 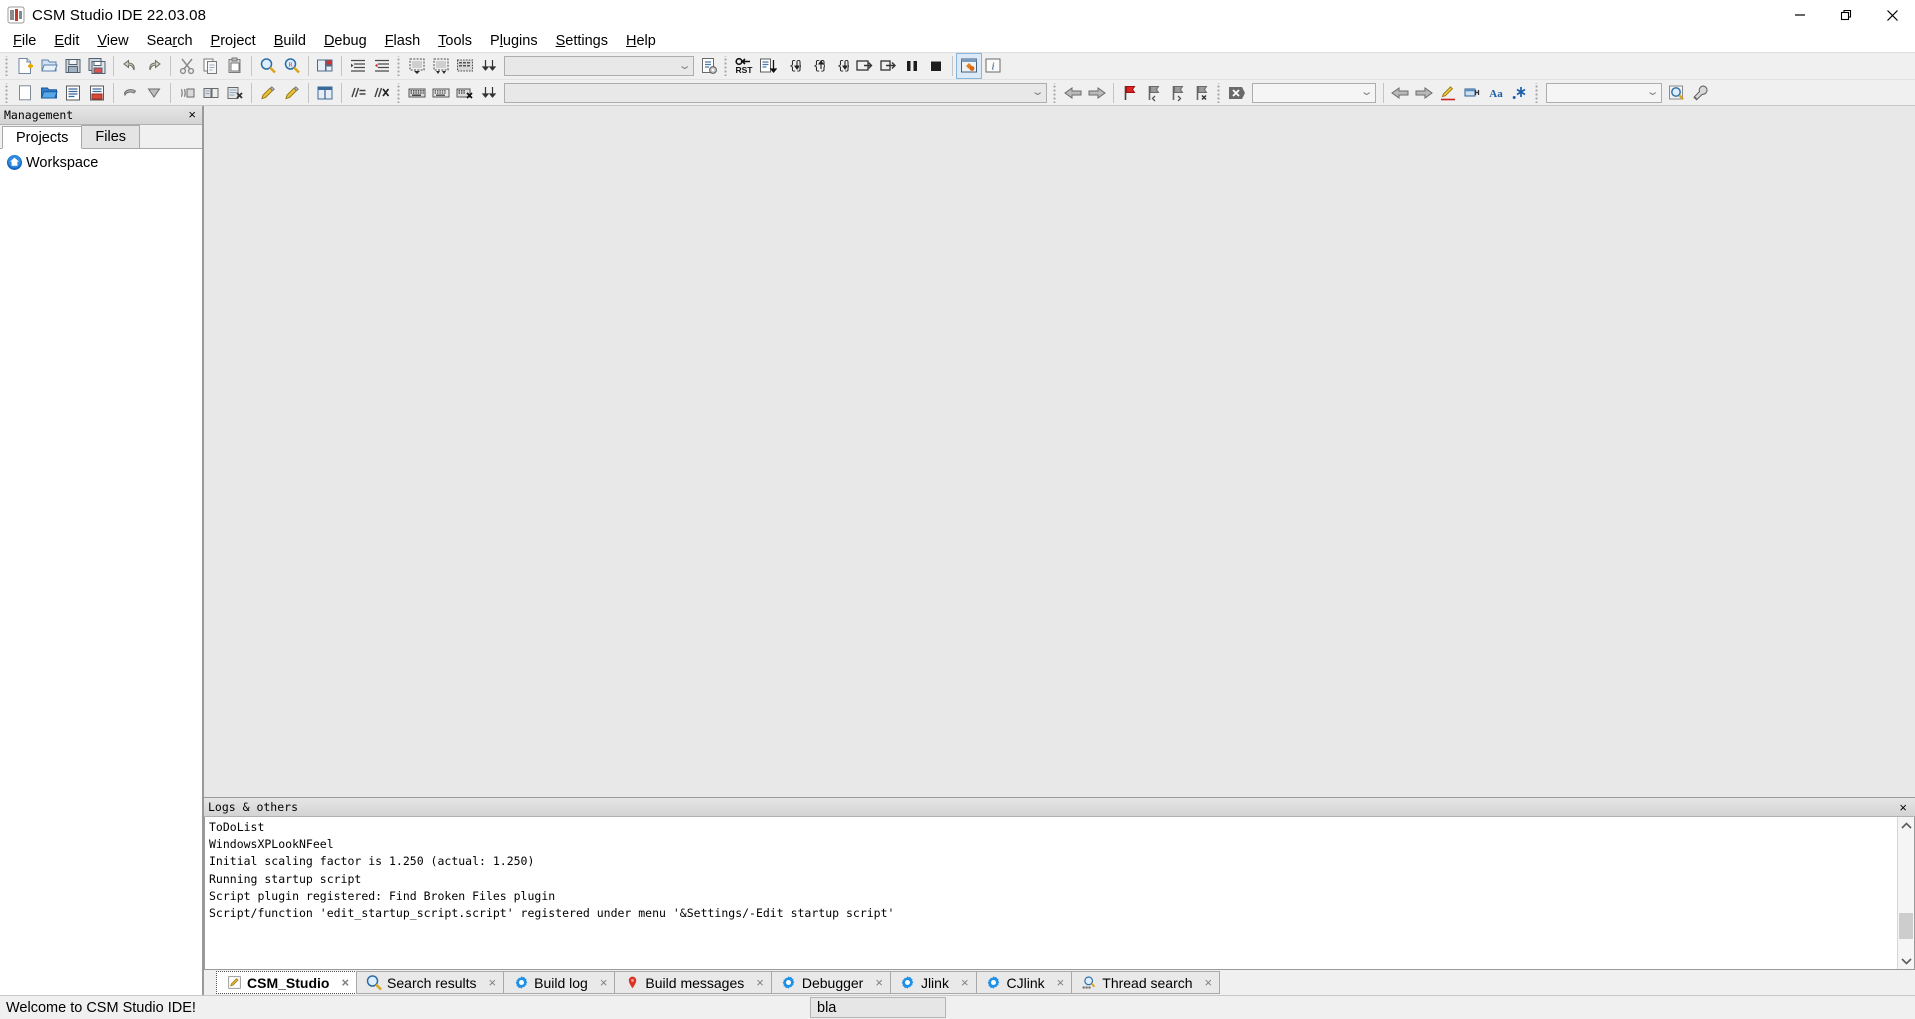 I want to click on status-field: bla, so click(x=878, y=1007).